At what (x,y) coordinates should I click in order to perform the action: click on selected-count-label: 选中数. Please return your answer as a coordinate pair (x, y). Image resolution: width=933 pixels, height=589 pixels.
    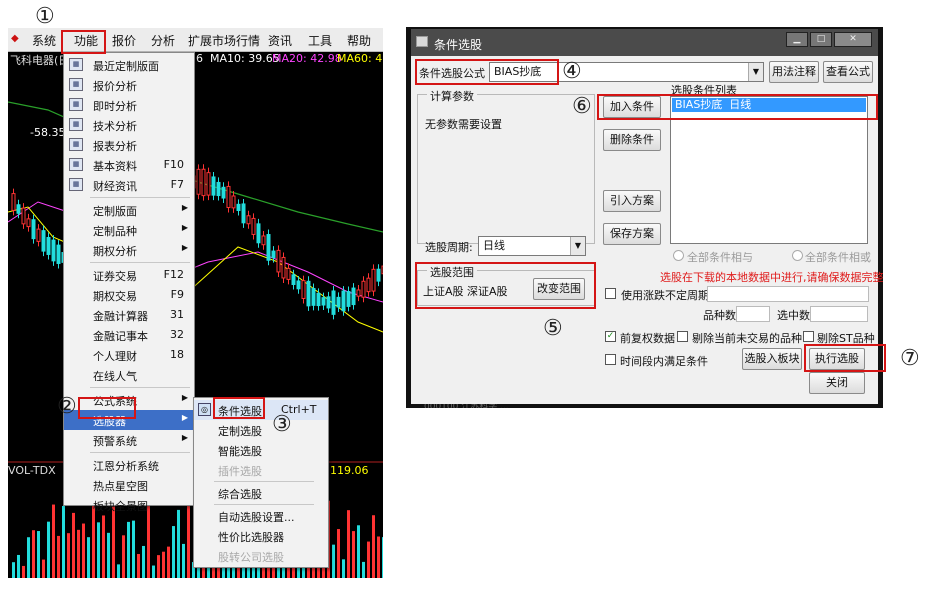
    Looking at the image, I should click on (793, 315).